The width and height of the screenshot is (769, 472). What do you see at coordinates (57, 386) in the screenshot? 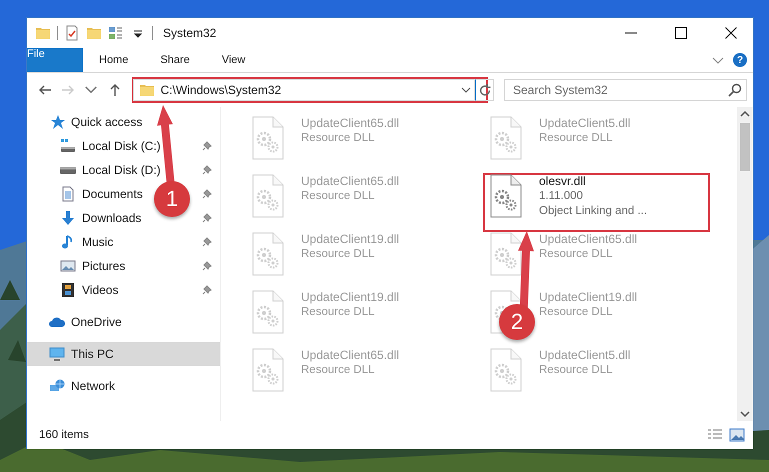
I see `network-icon` at bounding box center [57, 386].